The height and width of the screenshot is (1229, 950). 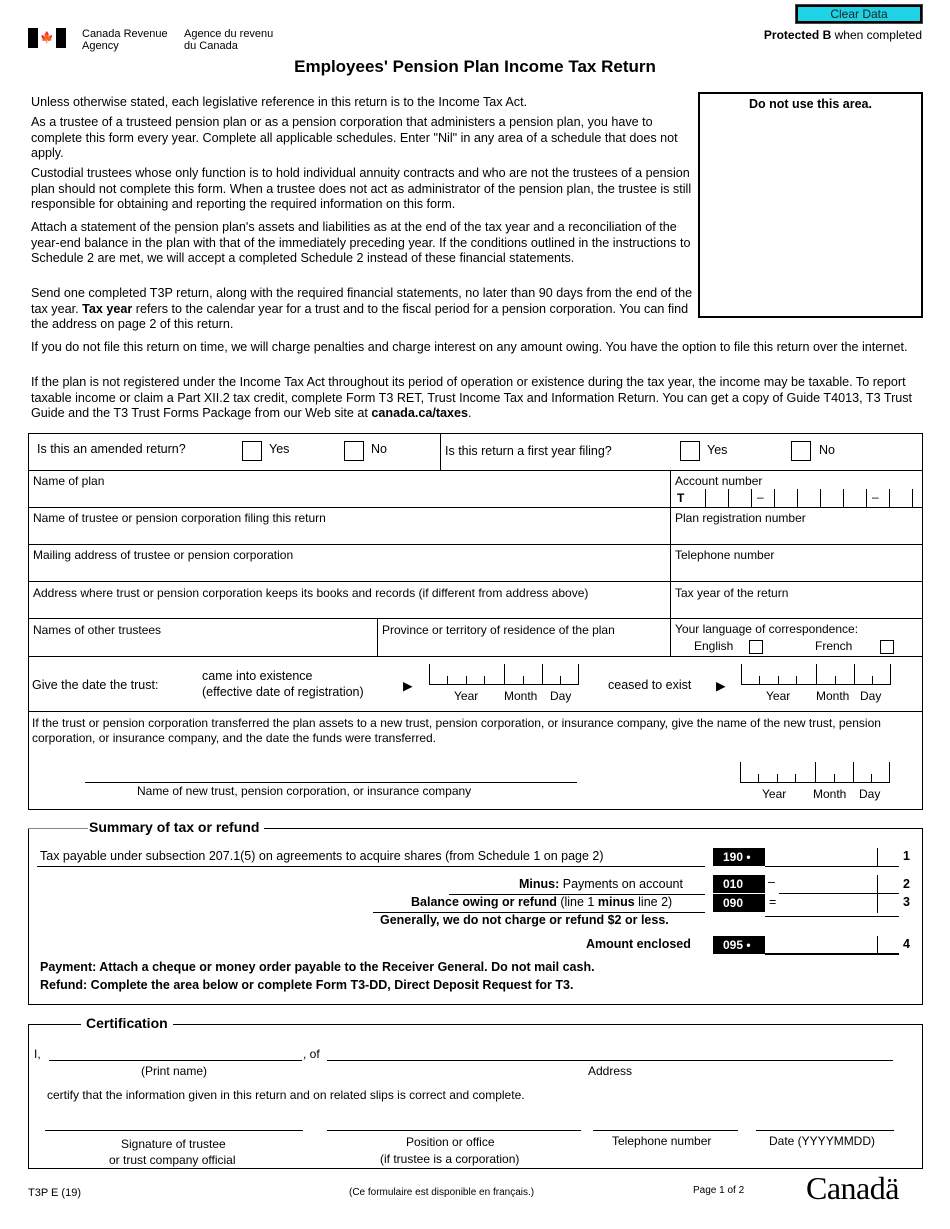 What do you see at coordinates (616, 902) in the screenshot?
I see `line3-bold2: minus` at bounding box center [616, 902].